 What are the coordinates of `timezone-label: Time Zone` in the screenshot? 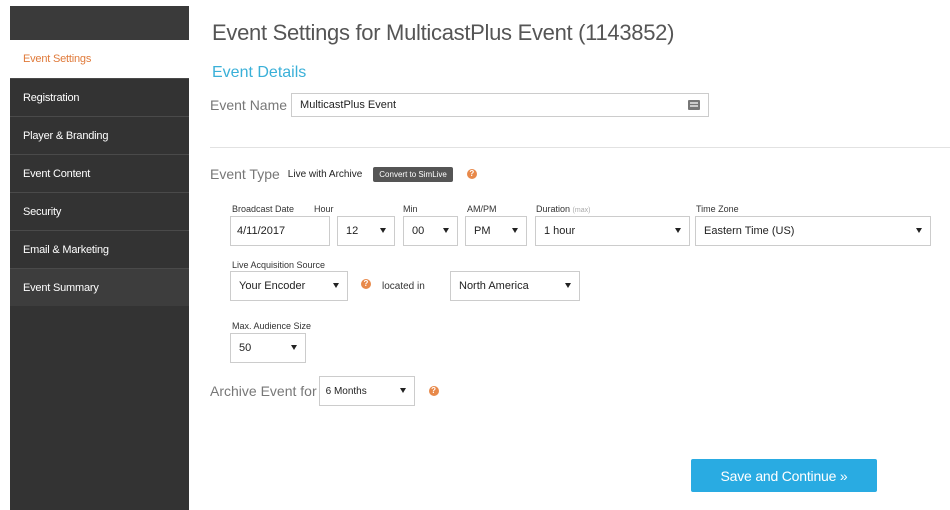 It's located at (717, 209).